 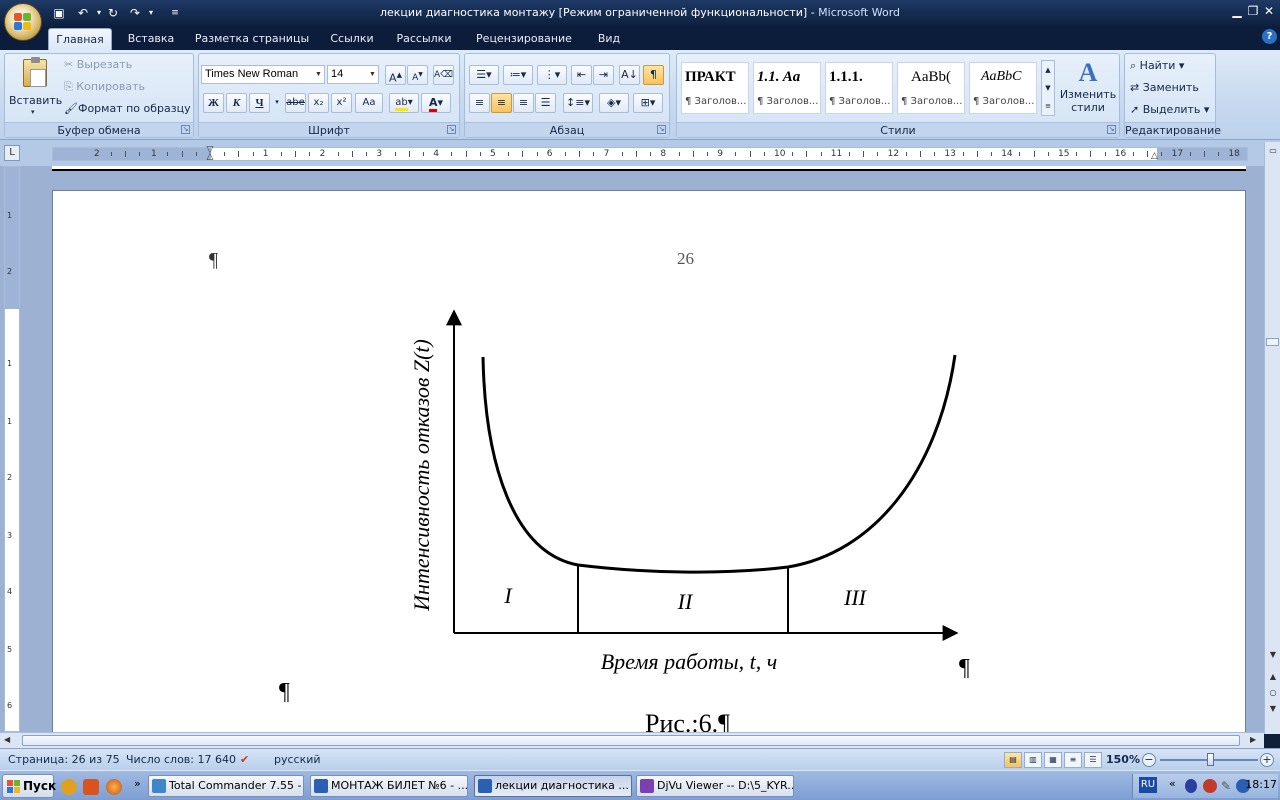 What do you see at coordinates (650, 154) in the screenshot?
I see `horizontal-ruler: 2 1 1 2 3 4 5 6 7 8 9 10 11 12 13 14 15 16 17 18 ▽ △ △` at bounding box center [650, 154].